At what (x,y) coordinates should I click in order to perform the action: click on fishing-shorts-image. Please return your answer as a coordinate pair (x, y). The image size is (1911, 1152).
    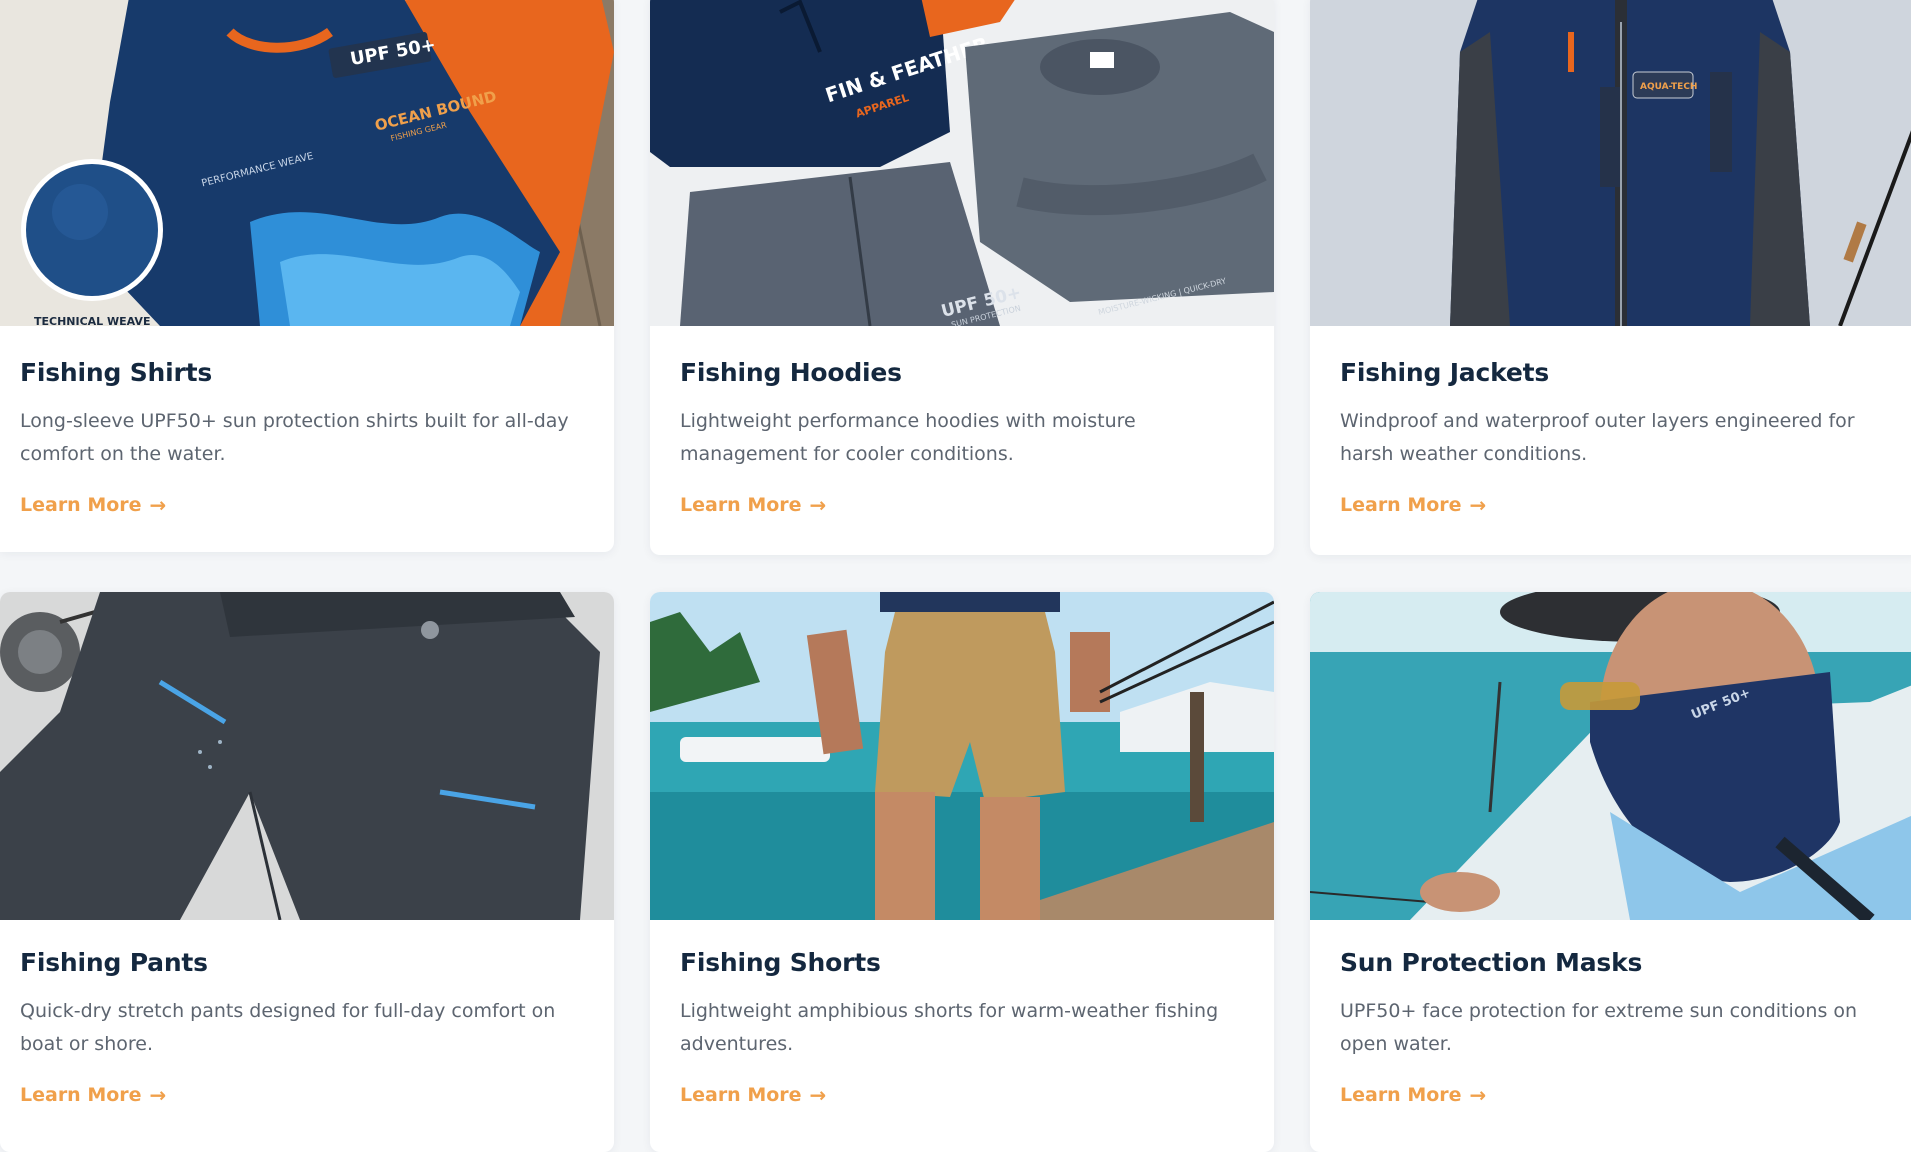
    Looking at the image, I should click on (962, 756).